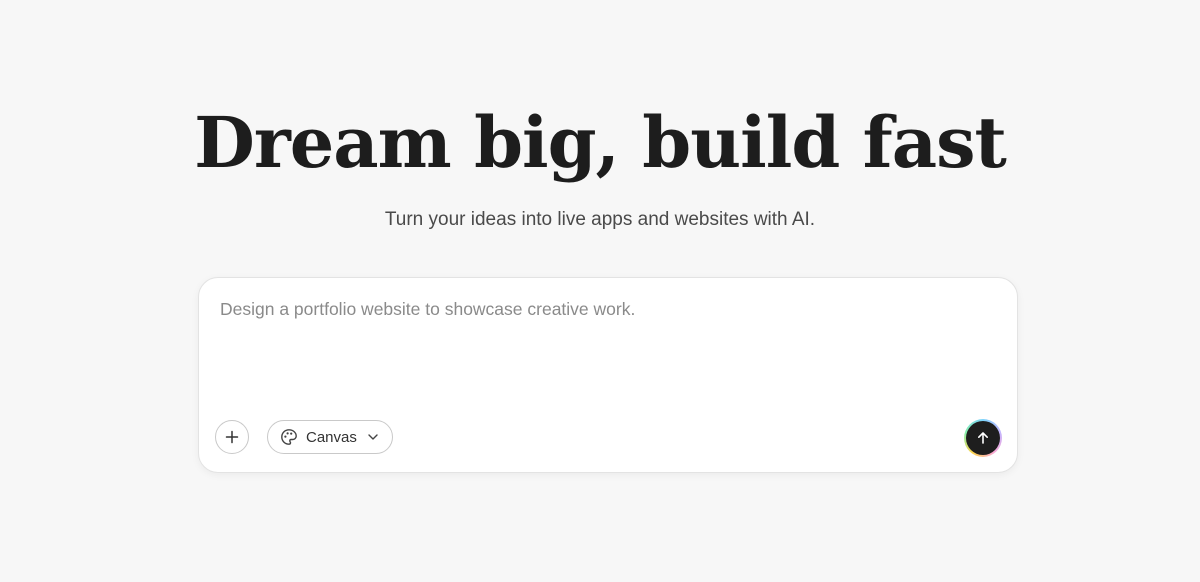 The width and height of the screenshot is (1200, 582). I want to click on mode-label: Canvas, so click(331, 437).